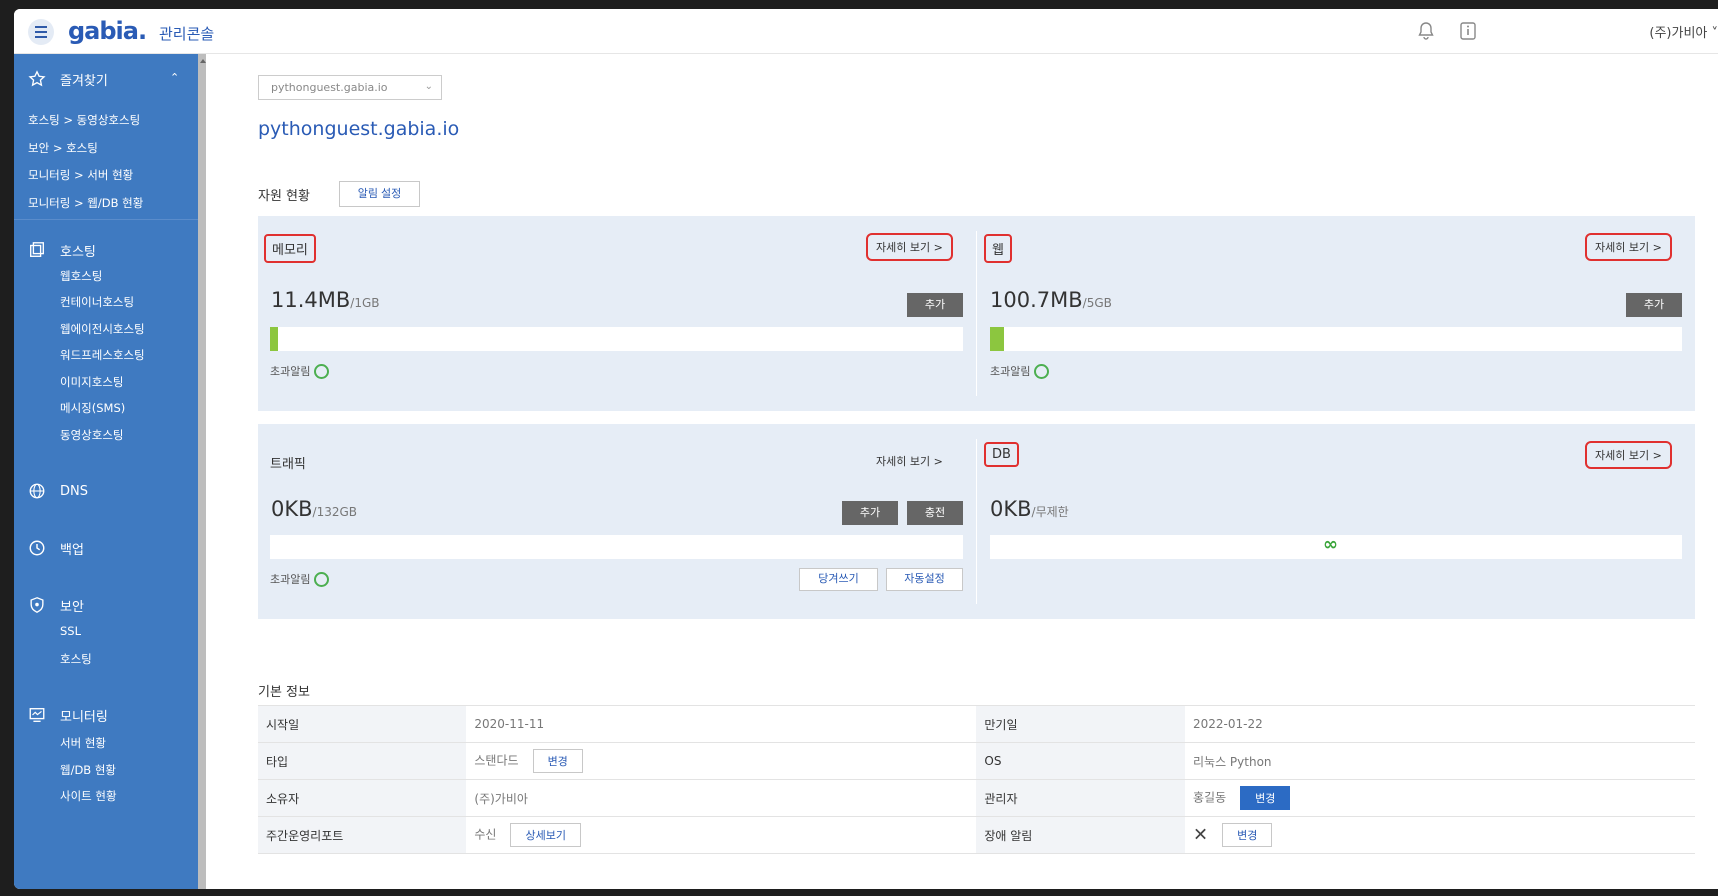 The image size is (1718, 896). What do you see at coordinates (1426, 31) in the screenshot?
I see `bell-icon` at bounding box center [1426, 31].